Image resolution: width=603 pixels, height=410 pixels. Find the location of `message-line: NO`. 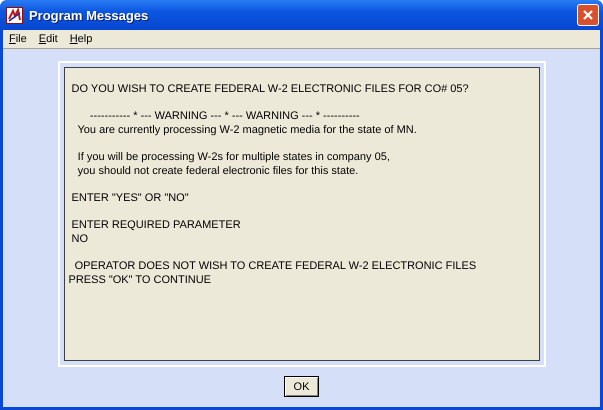

message-line: NO is located at coordinates (80, 239).